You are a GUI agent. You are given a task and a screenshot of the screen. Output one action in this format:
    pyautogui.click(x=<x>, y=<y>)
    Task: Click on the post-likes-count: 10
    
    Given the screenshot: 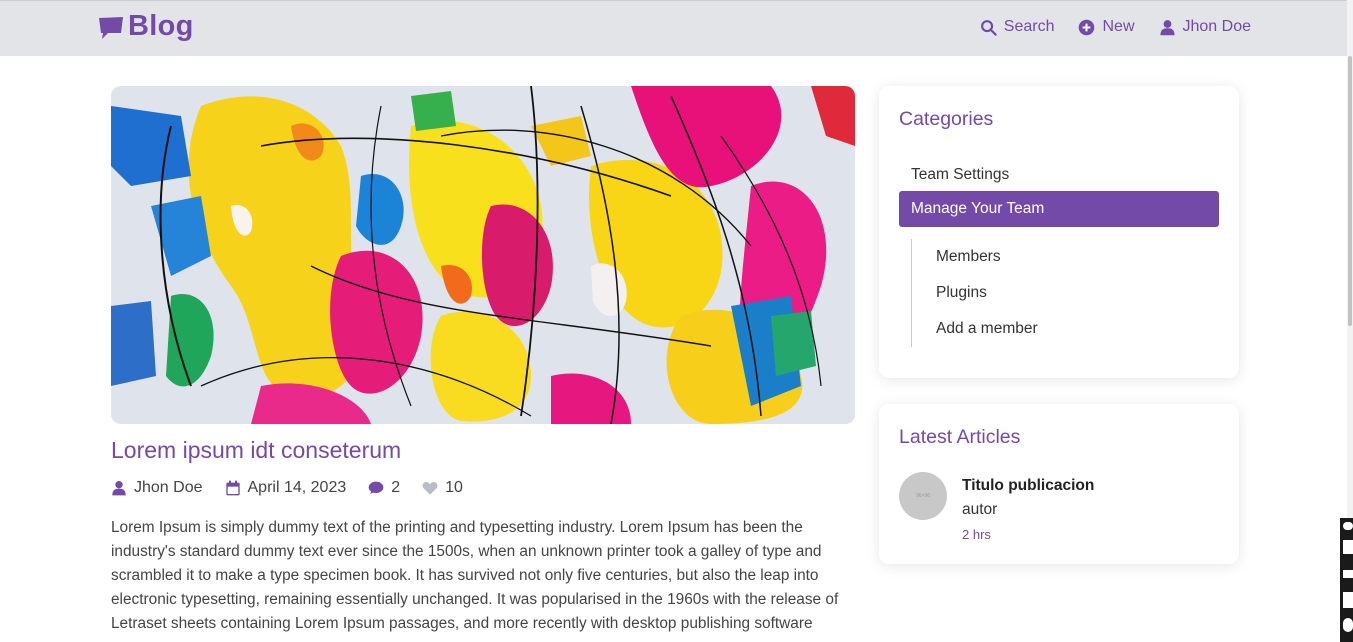 What is the action you would take?
    pyautogui.click(x=454, y=487)
    